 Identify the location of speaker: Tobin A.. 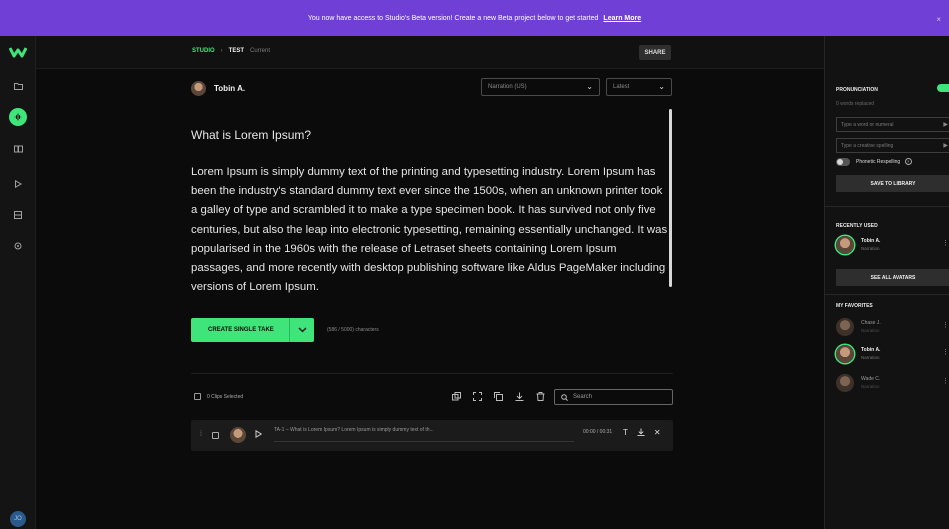
(218, 88).